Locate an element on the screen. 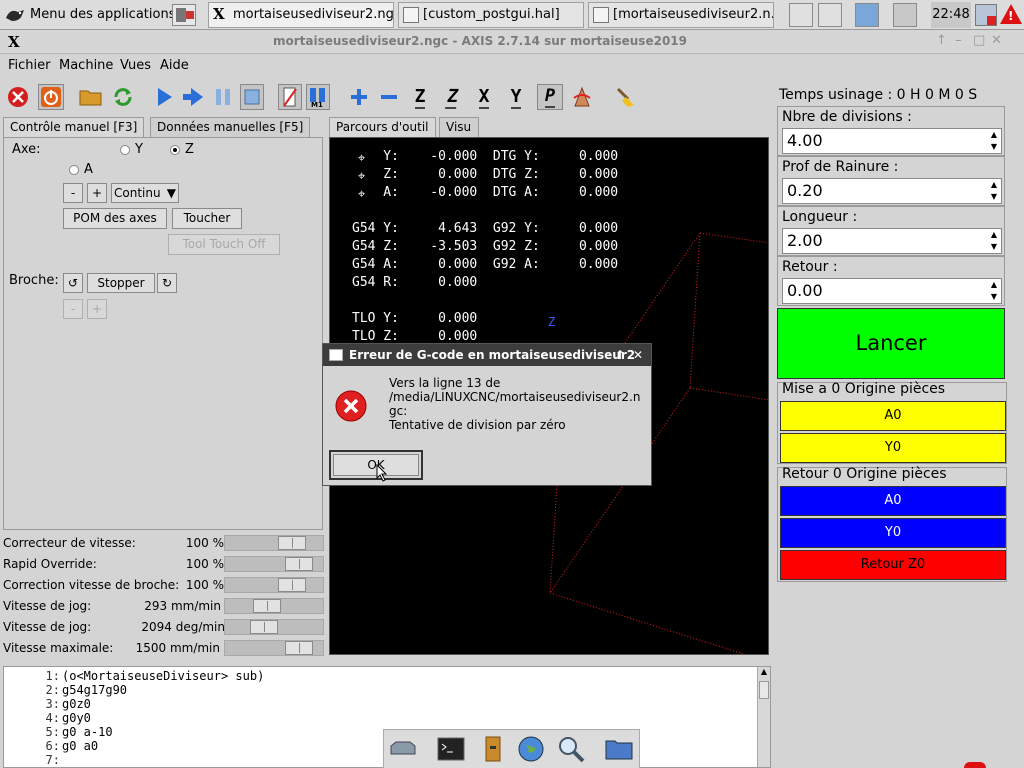 The width and height of the screenshot is (1024, 768). length-spinbox: 2.00 ▲ ▼ is located at coordinates (892, 241).